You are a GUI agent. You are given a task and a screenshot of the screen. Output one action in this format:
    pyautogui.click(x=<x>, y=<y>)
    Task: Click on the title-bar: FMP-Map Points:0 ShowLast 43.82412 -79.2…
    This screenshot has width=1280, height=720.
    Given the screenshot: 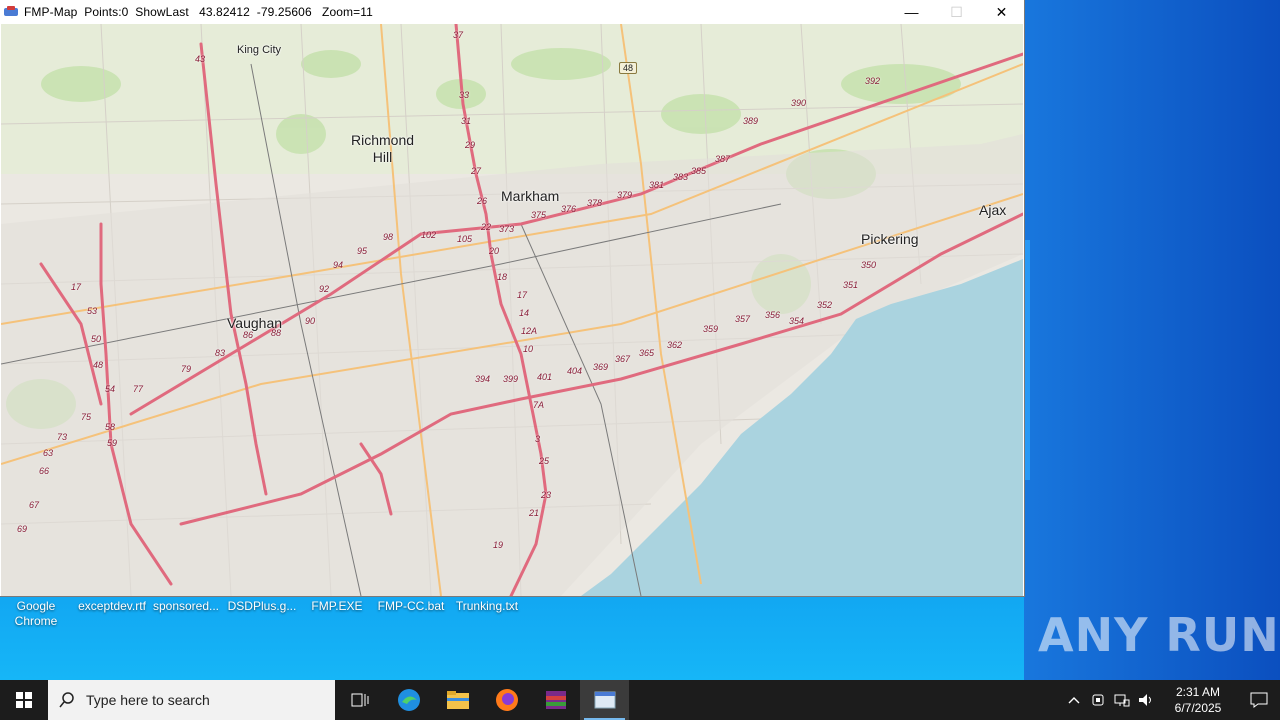 What is the action you would take?
    pyautogui.click(x=512, y=12)
    